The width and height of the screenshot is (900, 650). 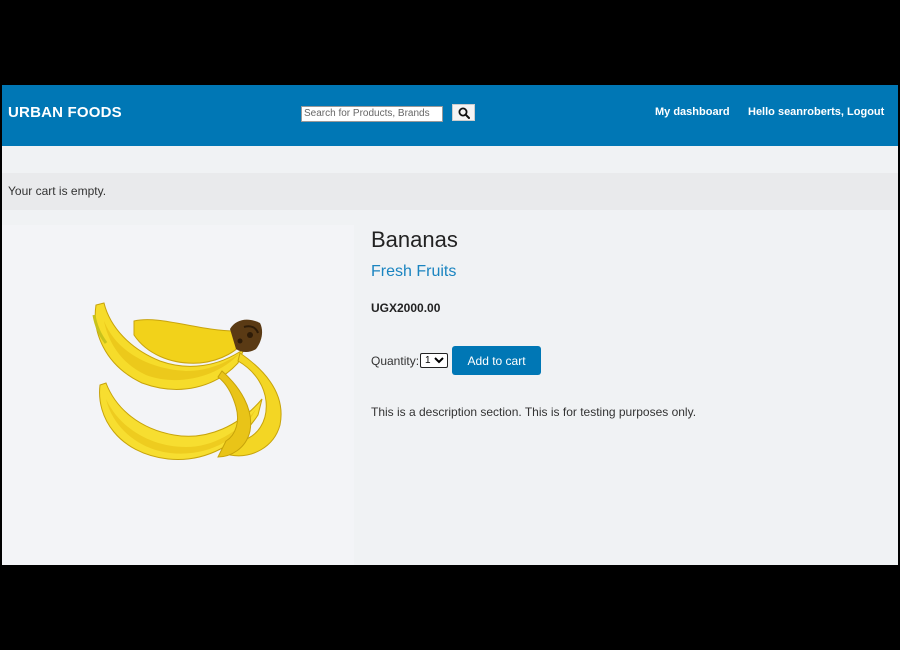 I want to click on add-to-cart-form: Quantity: 1 Add to cart, so click(x=456, y=360).